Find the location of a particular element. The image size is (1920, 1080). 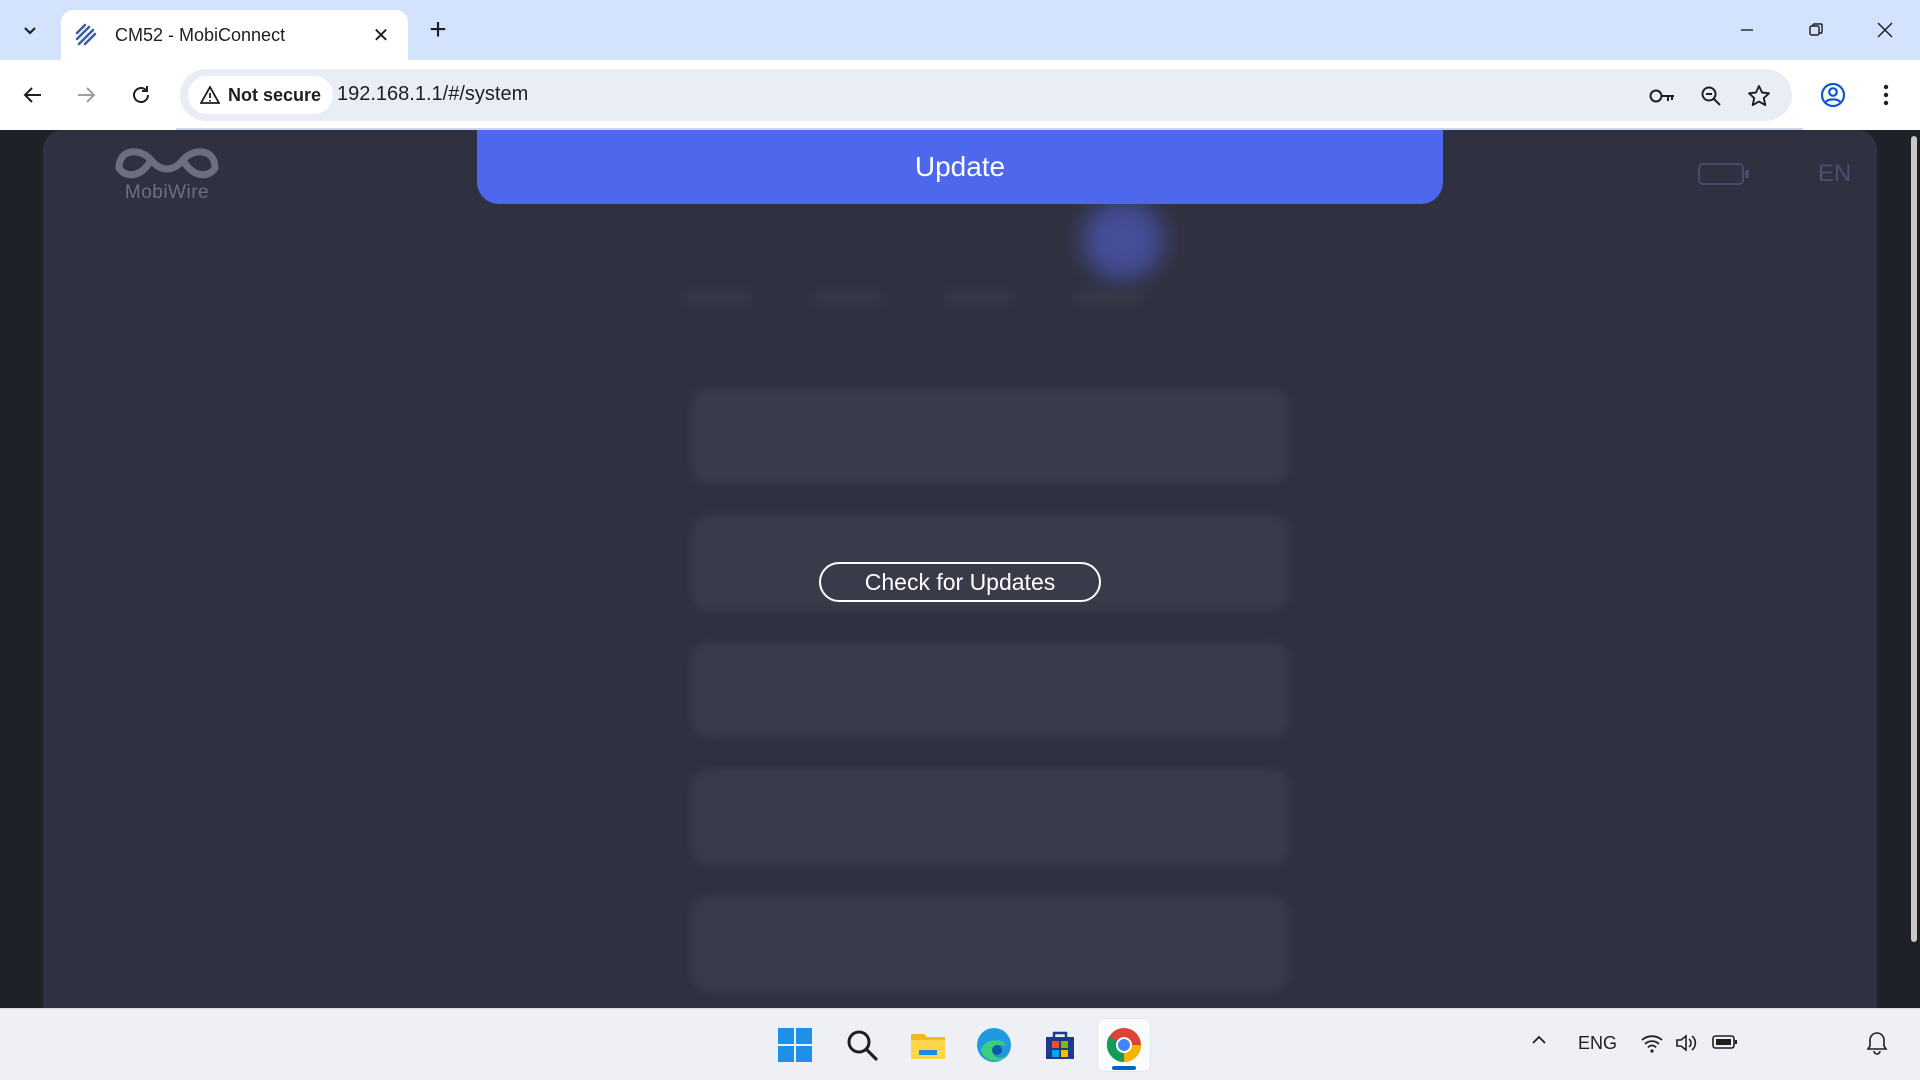

security-chip: Not secure is located at coordinates (261, 95).